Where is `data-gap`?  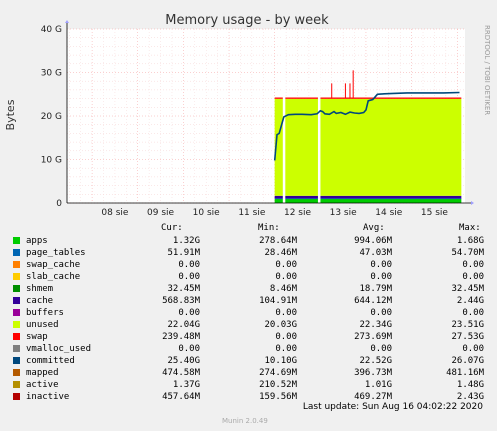
data-gap is located at coordinates (319, 116).